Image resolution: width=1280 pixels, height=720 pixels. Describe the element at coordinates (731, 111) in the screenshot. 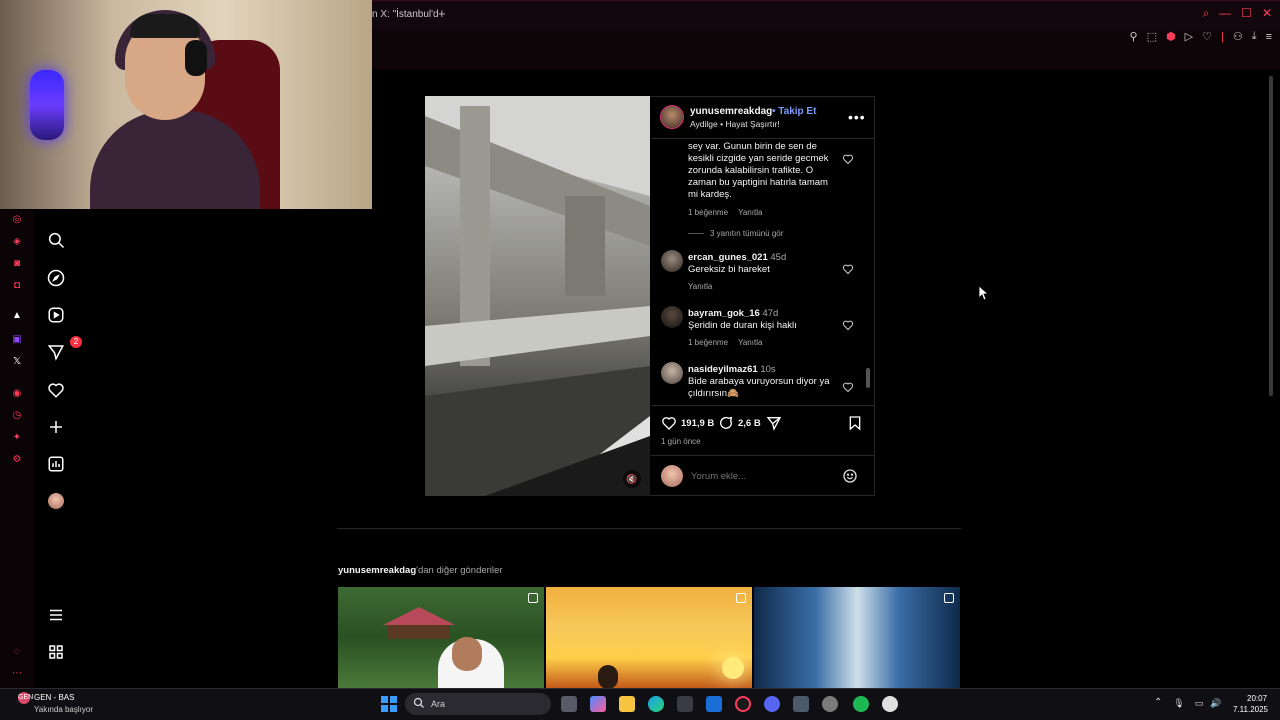

I see `author-username: yunusemreakdag` at that location.